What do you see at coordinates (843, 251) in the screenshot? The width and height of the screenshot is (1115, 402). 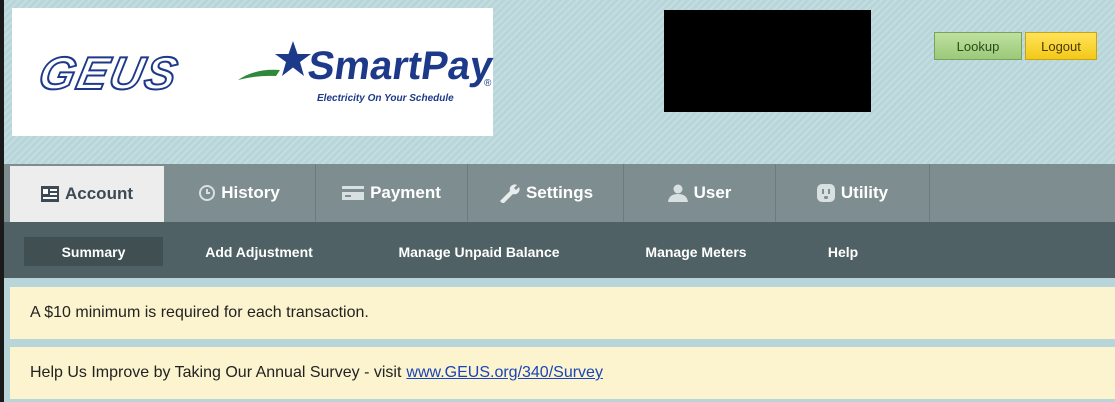 I see `subnav-help: Help` at bounding box center [843, 251].